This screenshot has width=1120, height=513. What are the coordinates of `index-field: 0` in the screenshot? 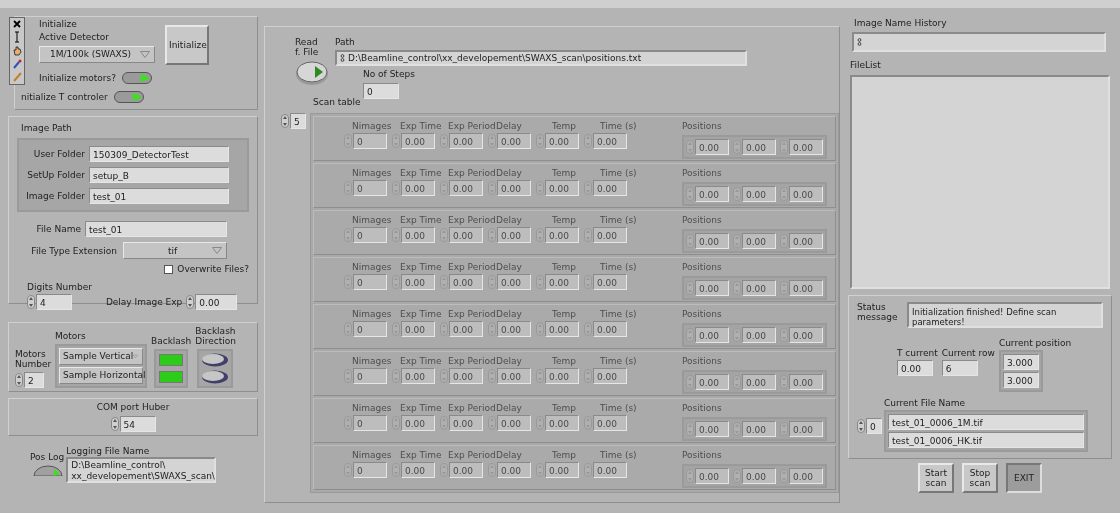 It's located at (874, 426).